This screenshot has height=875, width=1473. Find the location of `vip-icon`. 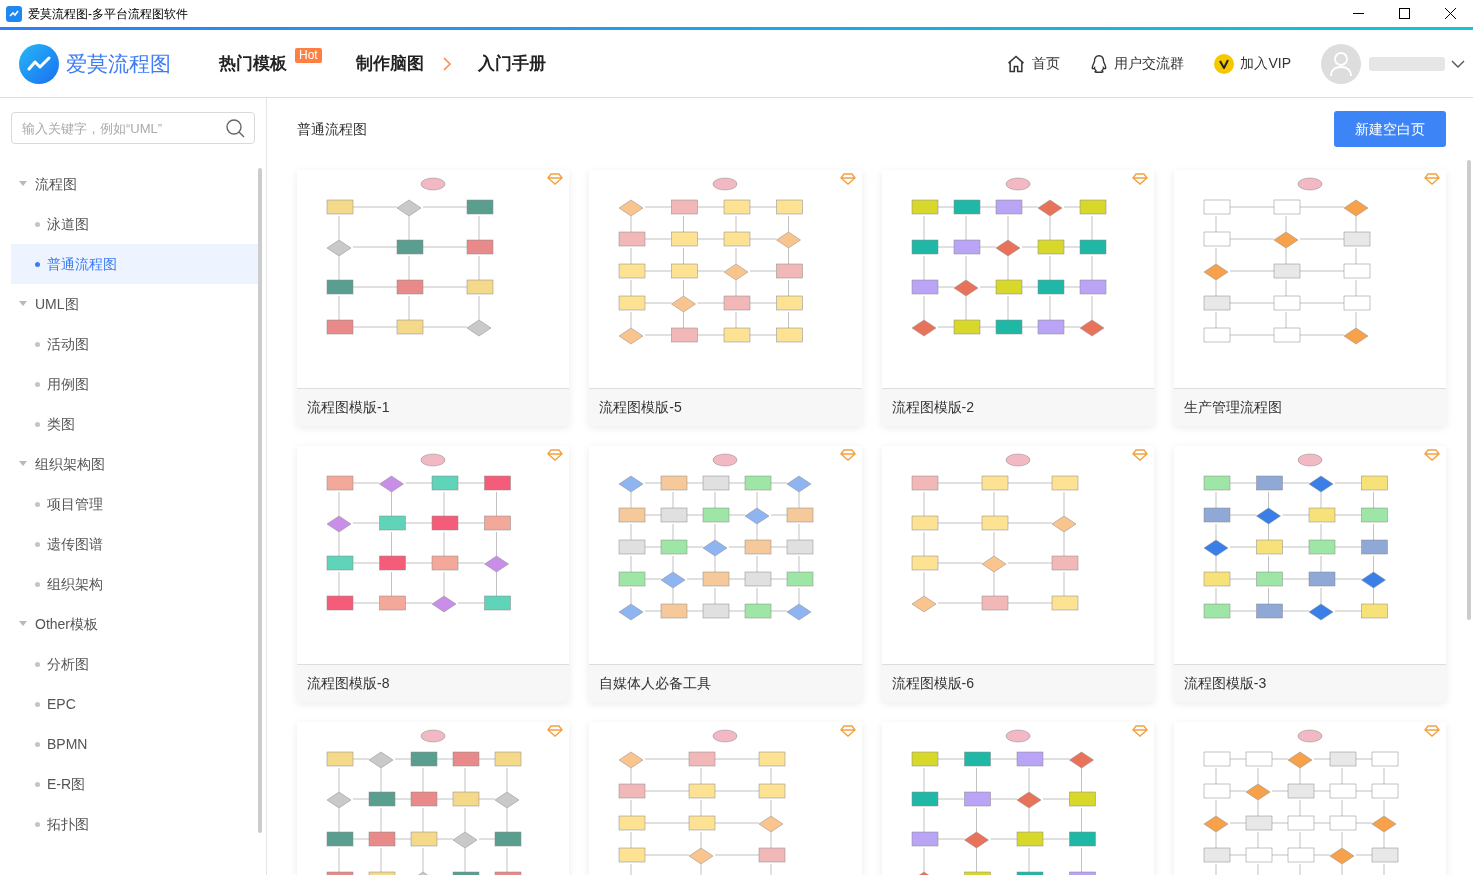

vip-icon is located at coordinates (1224, 63).